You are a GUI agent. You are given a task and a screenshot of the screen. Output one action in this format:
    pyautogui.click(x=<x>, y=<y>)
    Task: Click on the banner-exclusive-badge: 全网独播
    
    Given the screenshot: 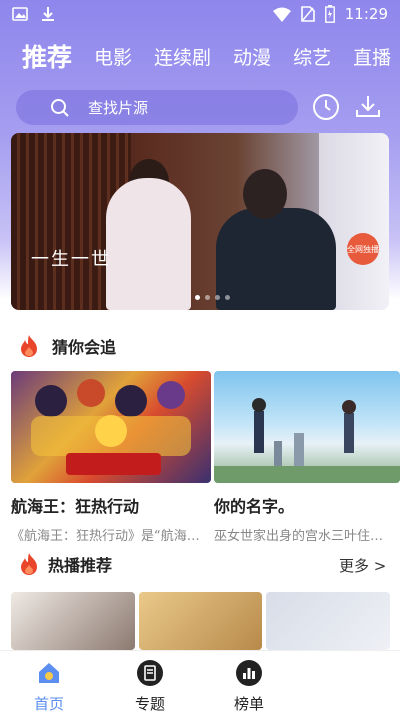 What is the action you would take?
    pyautogui.click(x=363, y=249)
    